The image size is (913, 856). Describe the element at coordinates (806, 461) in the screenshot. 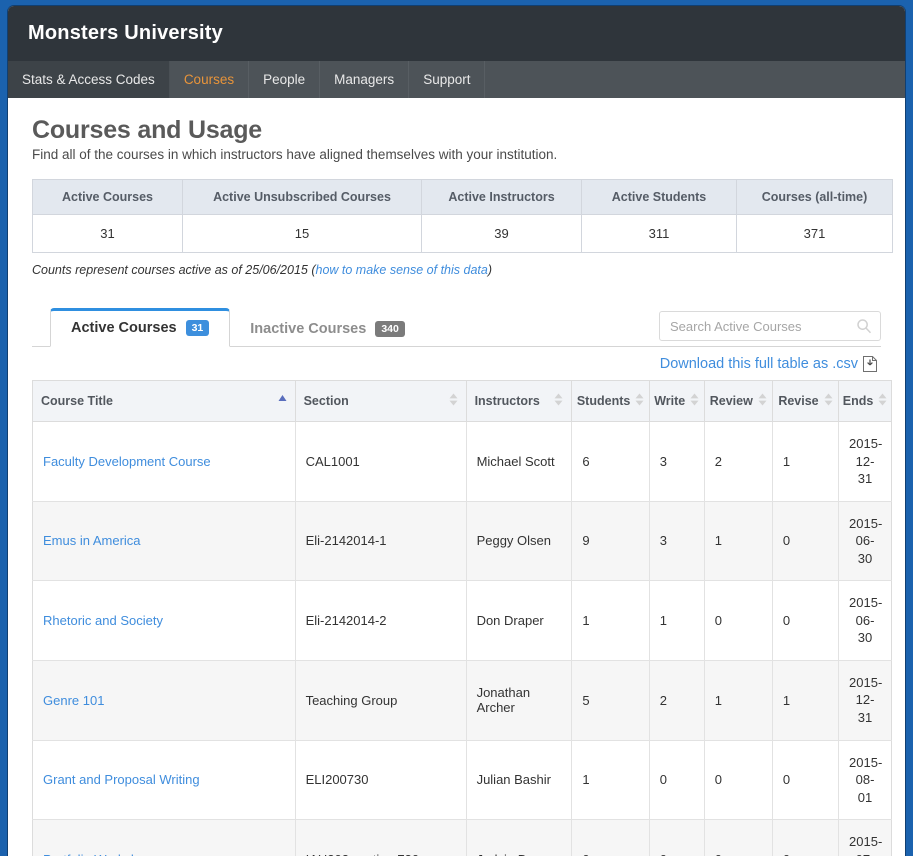

I see `cell-revise: 1` at that location.